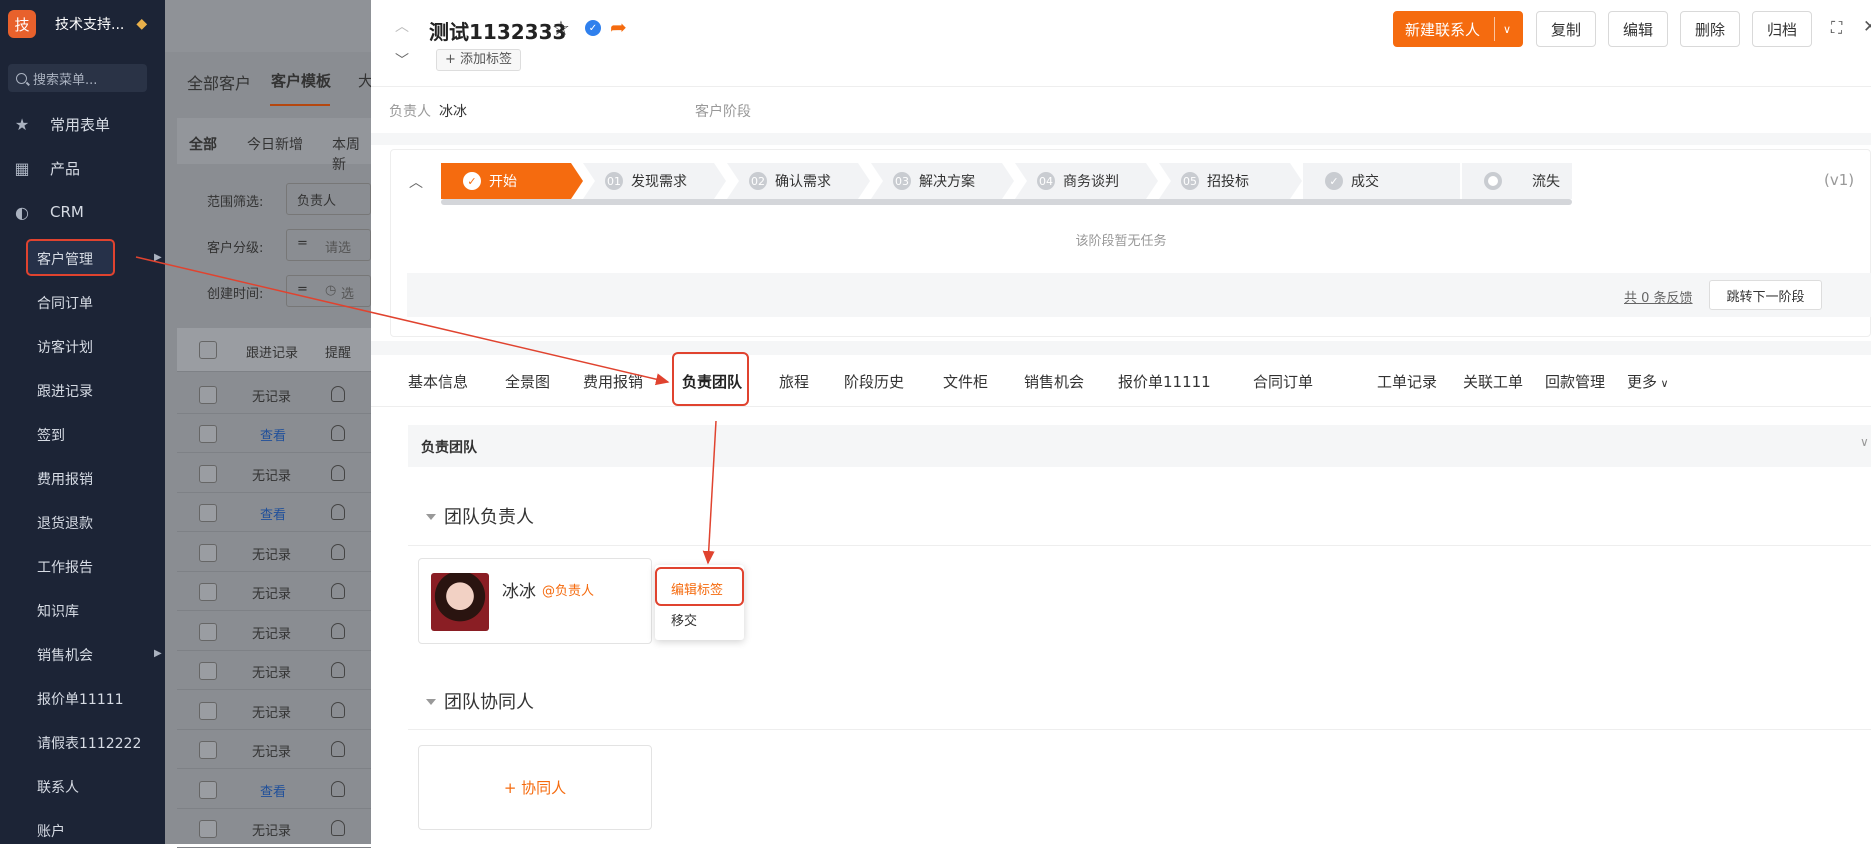  I want to click on sidebar-item-refund: 退货退款, so click(65, 523).